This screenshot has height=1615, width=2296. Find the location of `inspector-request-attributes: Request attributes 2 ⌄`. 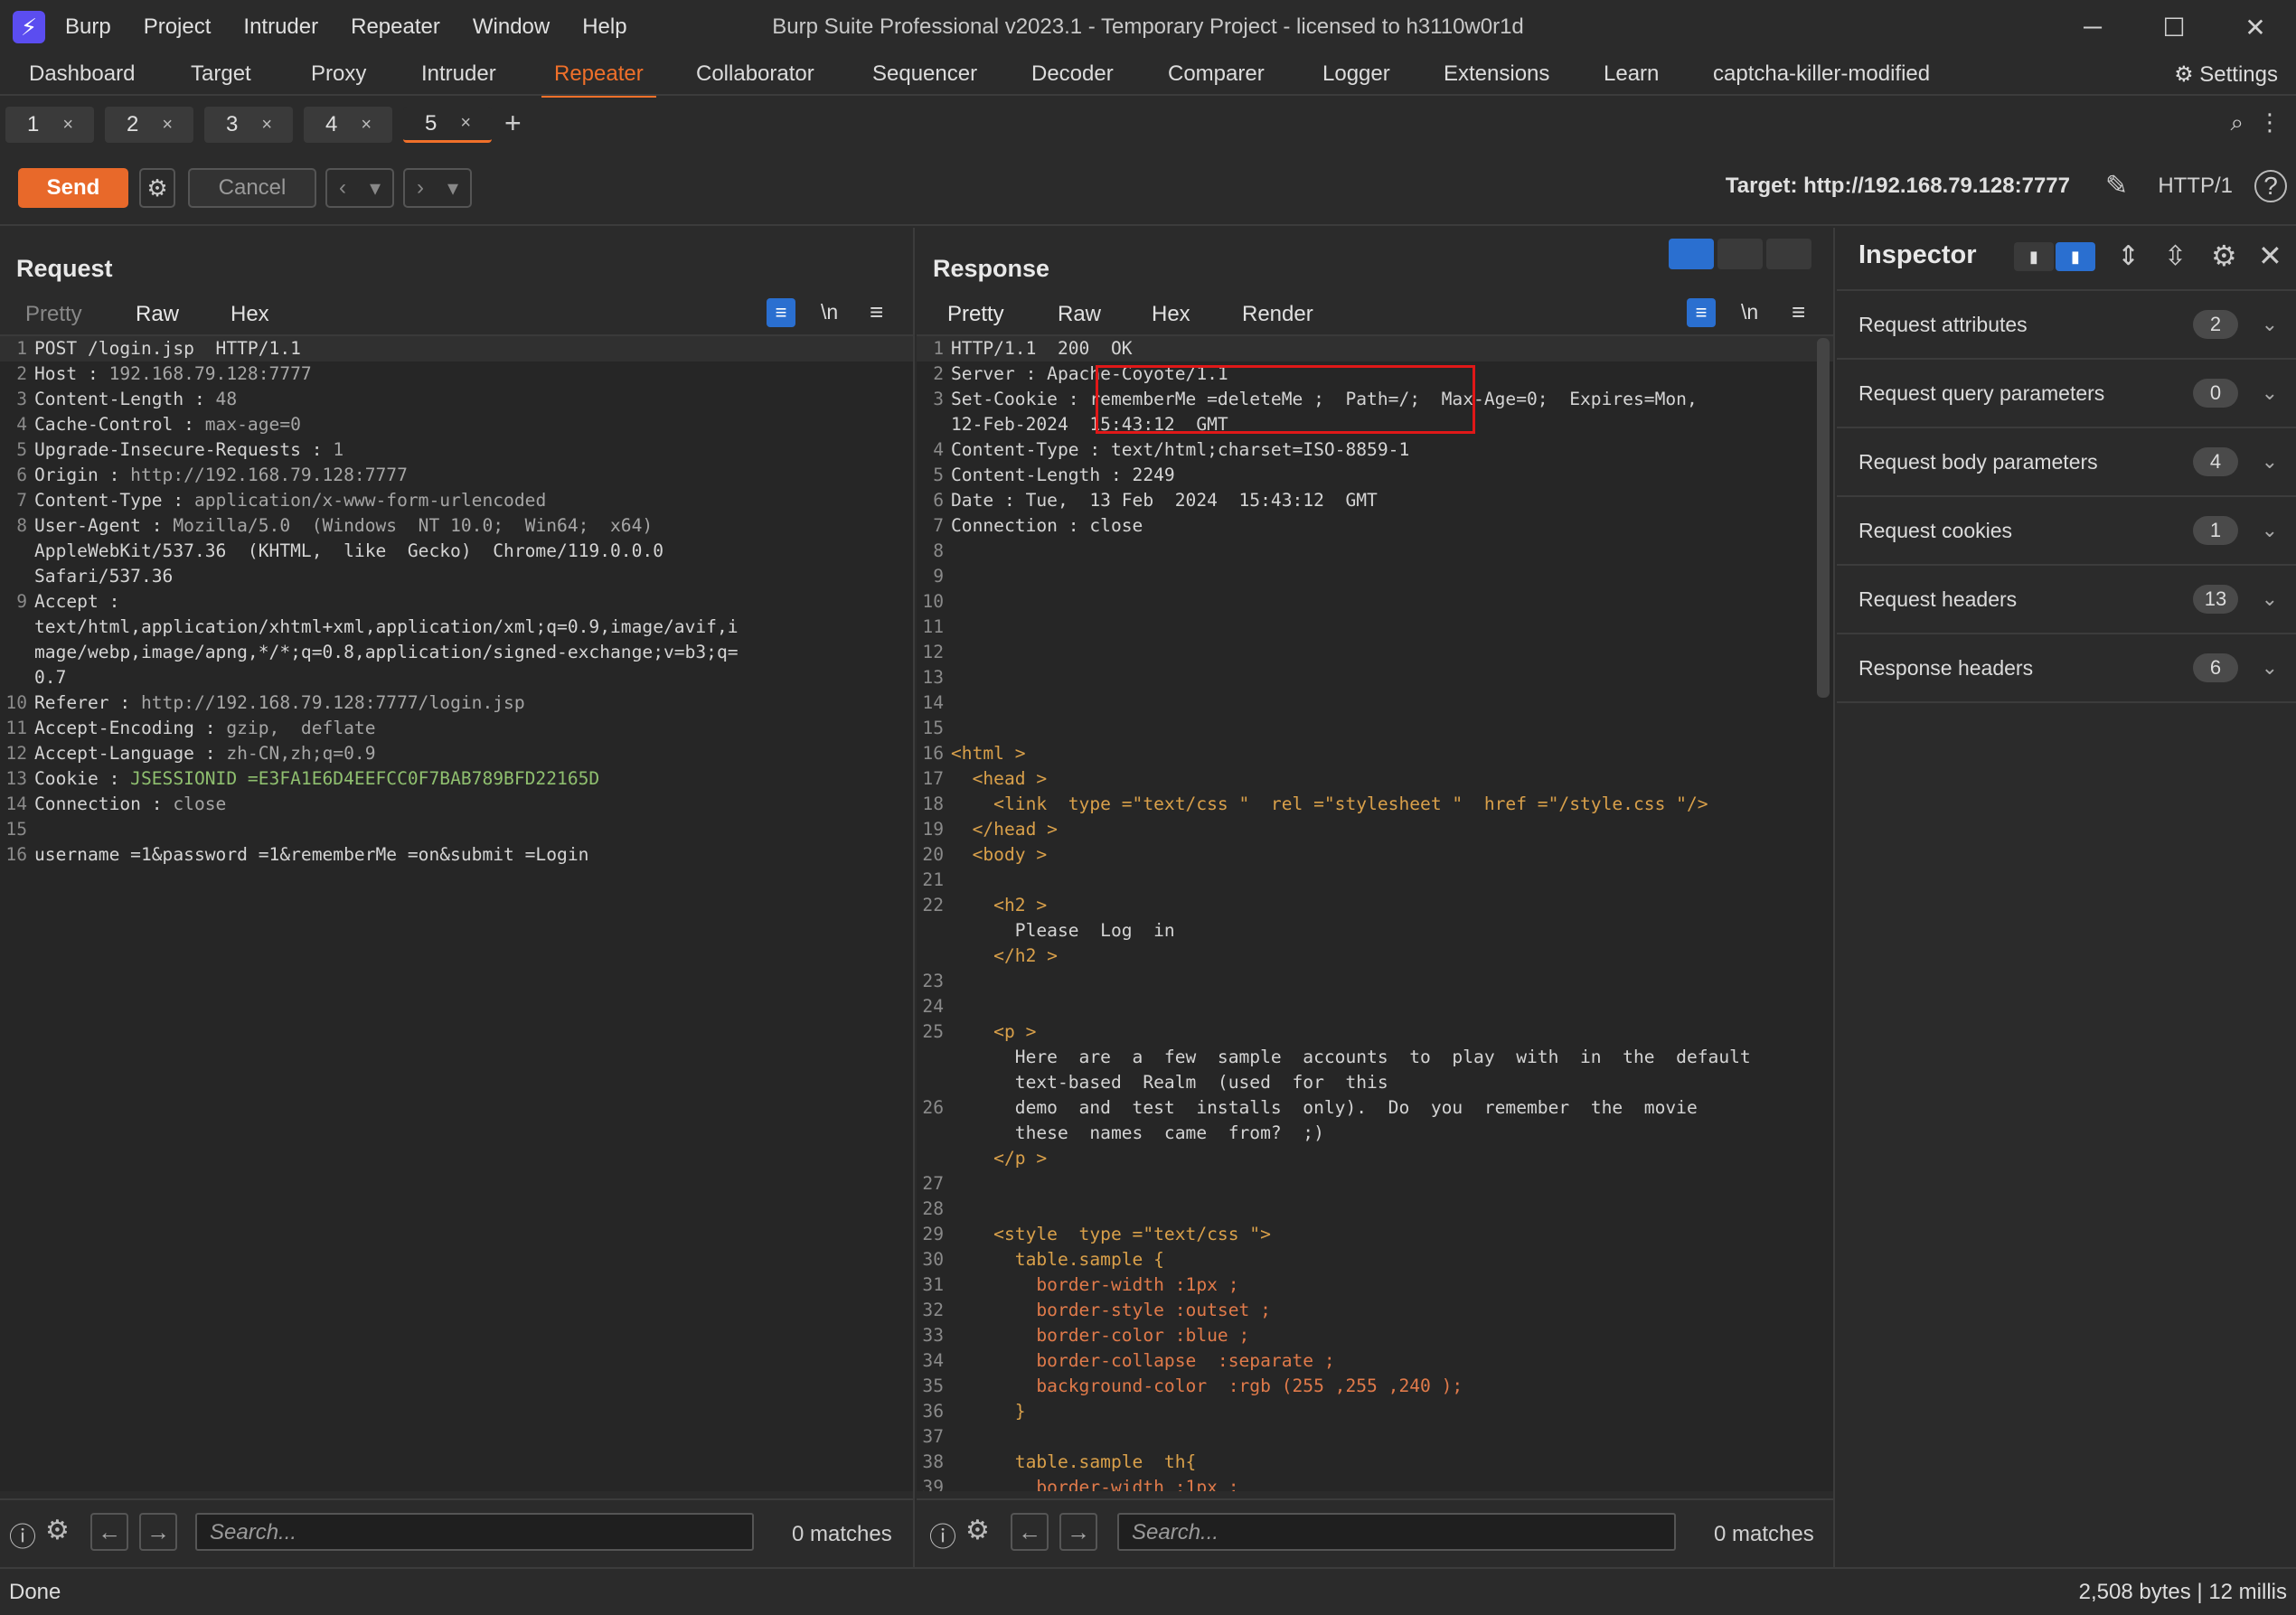

inspector-request-attributes: Request attributes 2 ⌄ is located at coordinates (2066, 325).